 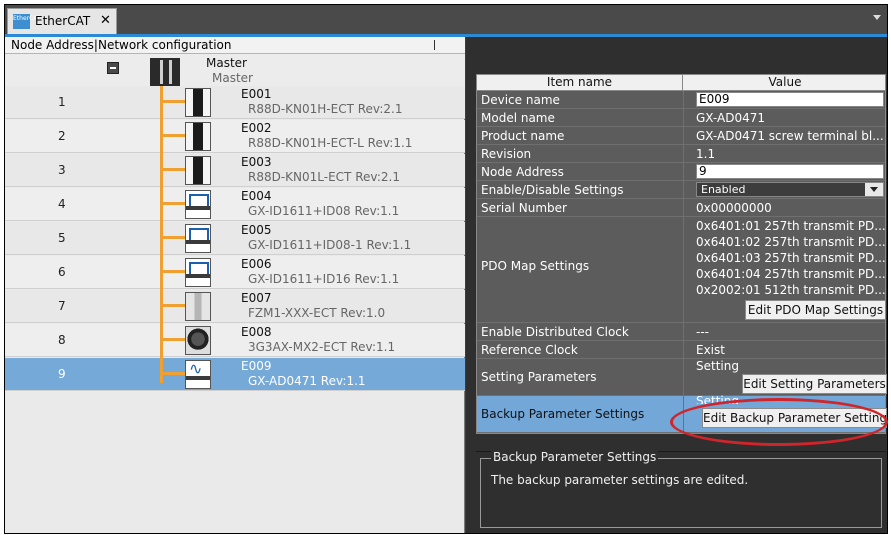 What do you see at coordinates (235, 238) in the screenshot?
I see `node-row-e005: 5 E005 GX-ID1611+ID08-1 Rev:1.1` at bounding box center [235, 238].